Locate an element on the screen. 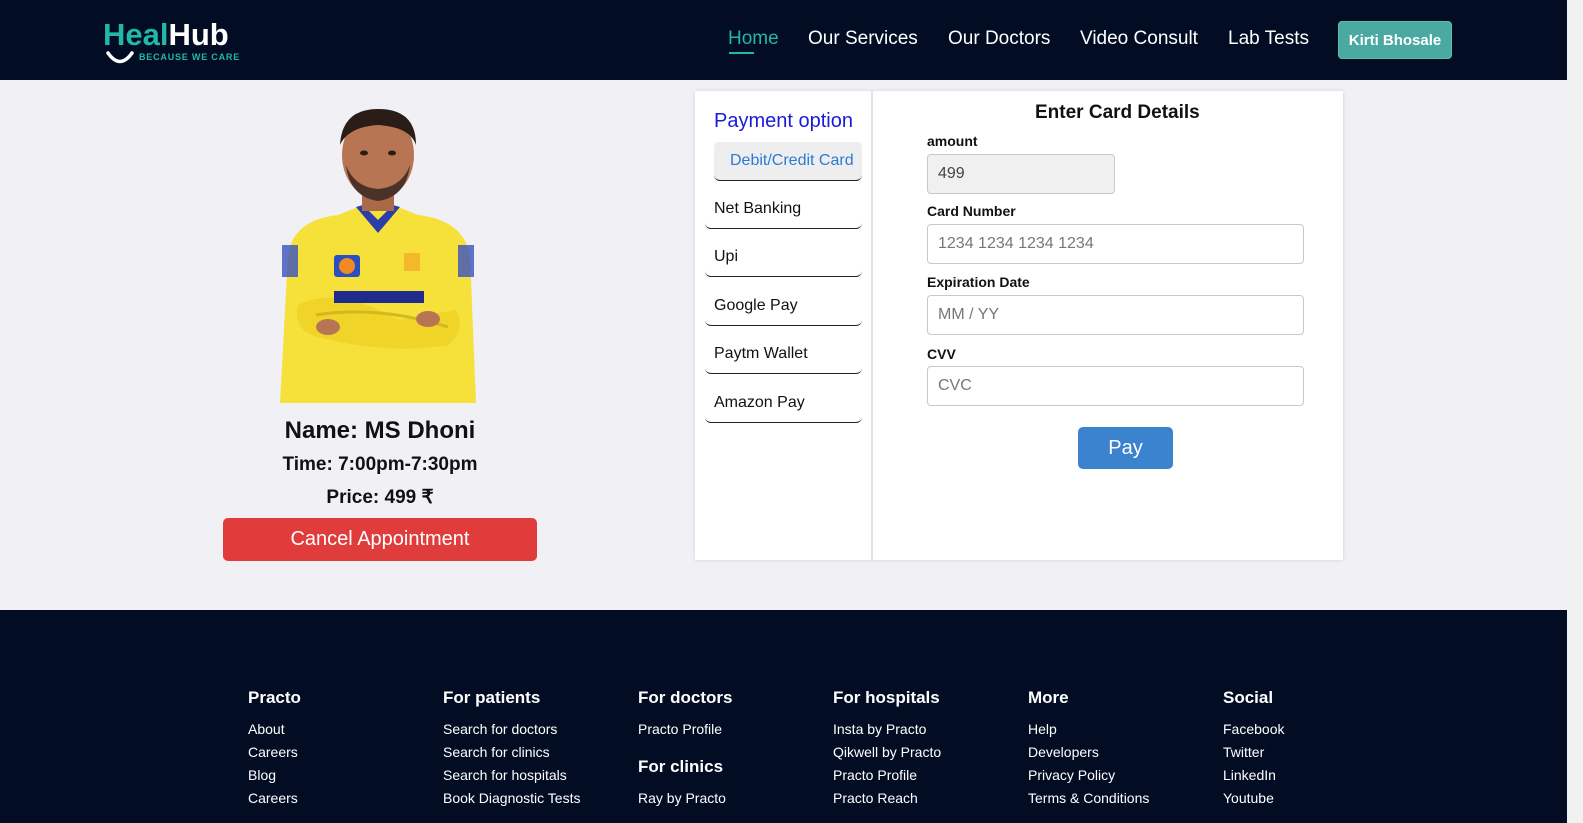  payment-options-title: Payment option is located at coordinates (783, 121).